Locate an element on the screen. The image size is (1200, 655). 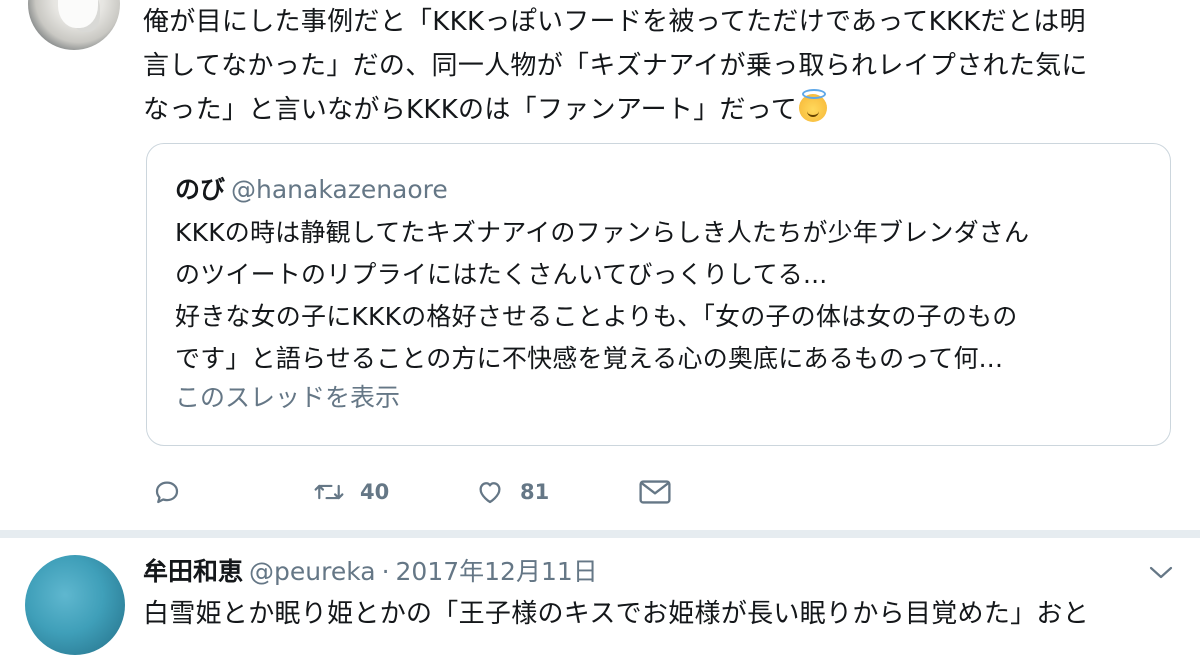
chevron-down-icon is located at coordinates (1161, 574).